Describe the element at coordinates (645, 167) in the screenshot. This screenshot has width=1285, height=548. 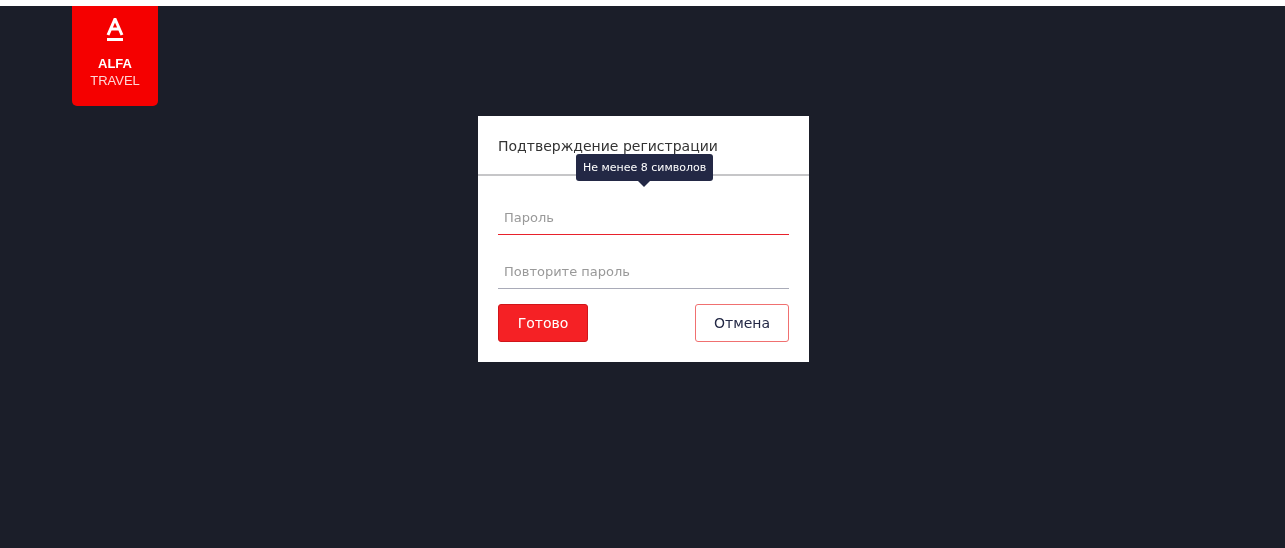
I see `tooltip: Не менее 8 символов` at that location.